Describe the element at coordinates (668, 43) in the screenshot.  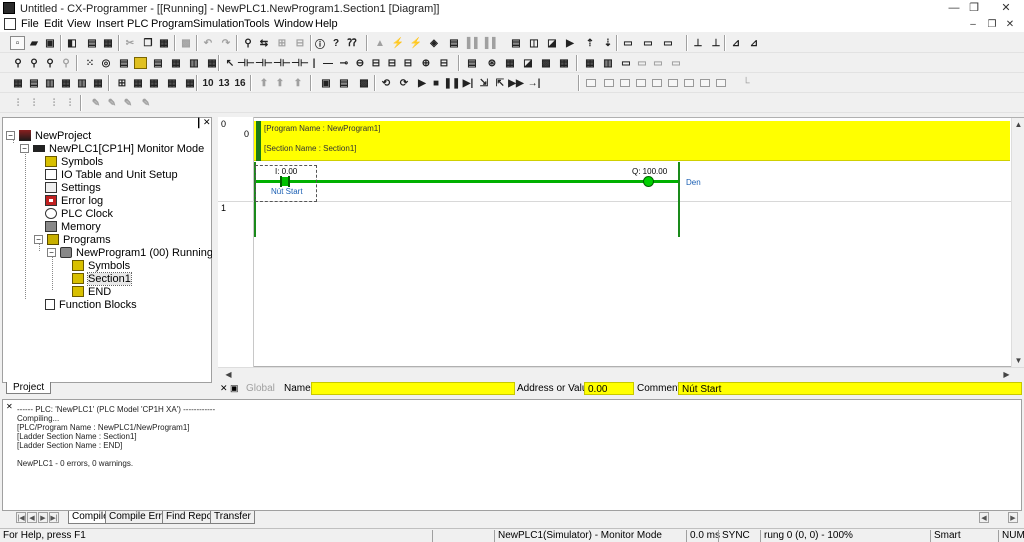
I see `io-table-icon: ▭` at that location.